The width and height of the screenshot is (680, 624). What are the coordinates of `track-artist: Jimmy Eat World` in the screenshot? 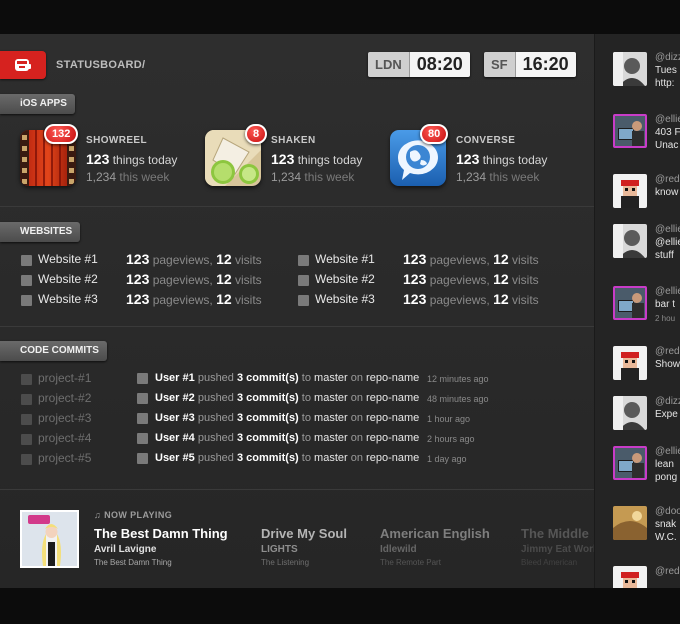 It's located at (557, 549).